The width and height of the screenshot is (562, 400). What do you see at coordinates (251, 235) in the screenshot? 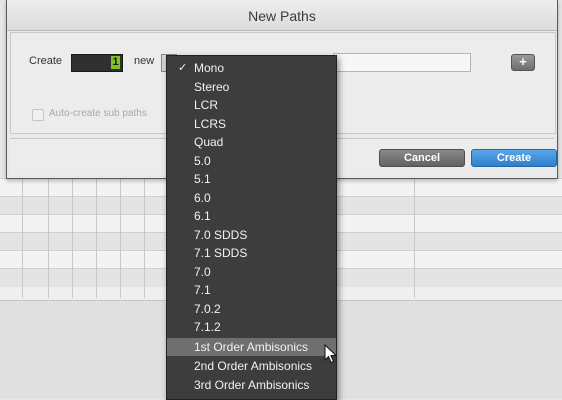
I see `menu-item-7-0-sdds: 7.0 SDDS` at bounding box center [251, 235].